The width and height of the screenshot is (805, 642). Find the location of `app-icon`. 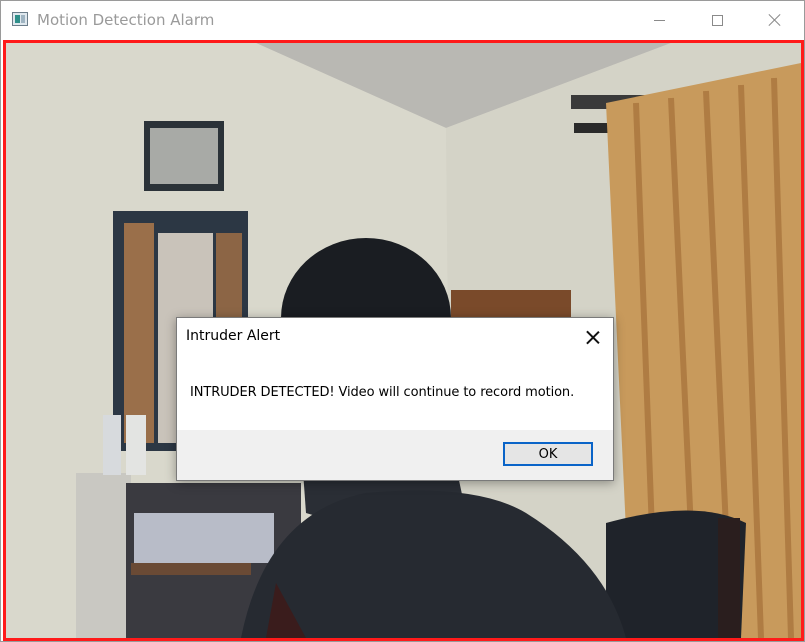

app-icon is located at coordinates (20, 19).